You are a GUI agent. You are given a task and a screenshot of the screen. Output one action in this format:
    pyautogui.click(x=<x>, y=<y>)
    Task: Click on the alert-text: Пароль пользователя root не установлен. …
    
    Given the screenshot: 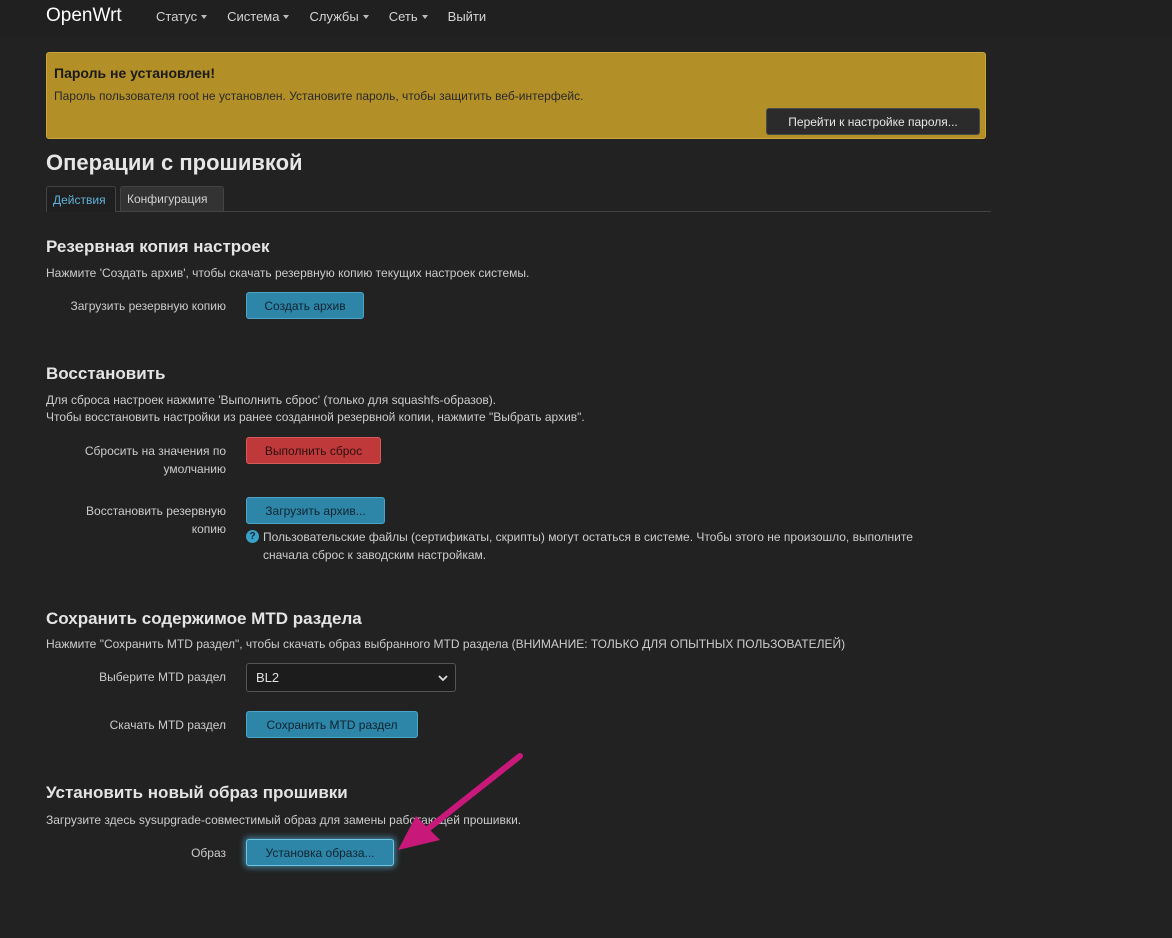 What is the action you would take?
    pyautogui.click(x=319, y=96)
    